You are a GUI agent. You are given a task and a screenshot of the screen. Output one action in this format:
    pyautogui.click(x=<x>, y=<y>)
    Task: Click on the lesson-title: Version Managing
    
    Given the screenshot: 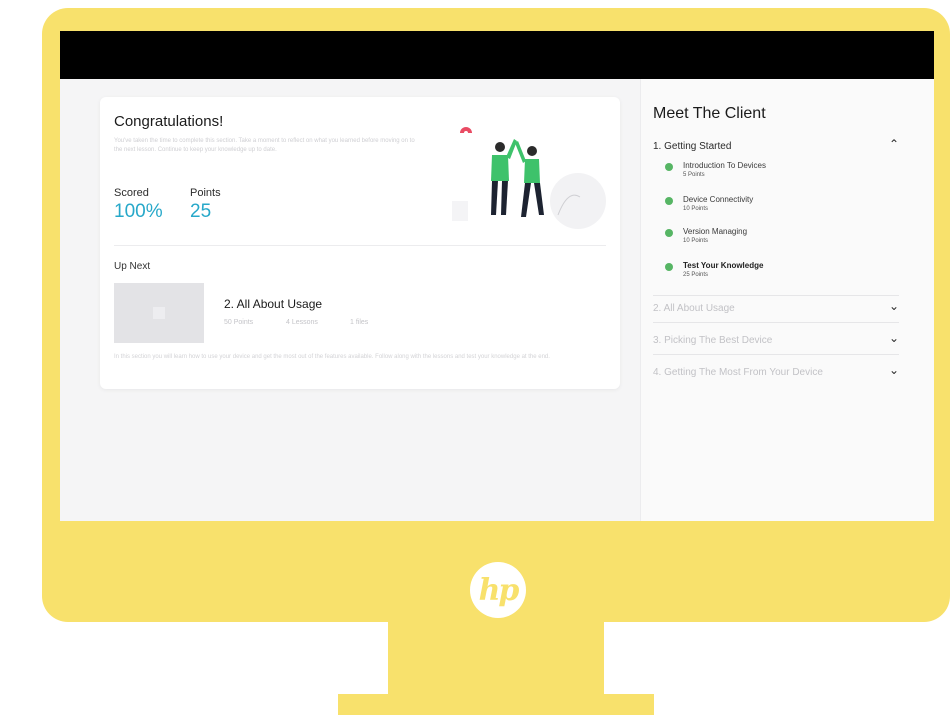 What is the action you would take?
    pyautogui.click(x=715, y=231)
    